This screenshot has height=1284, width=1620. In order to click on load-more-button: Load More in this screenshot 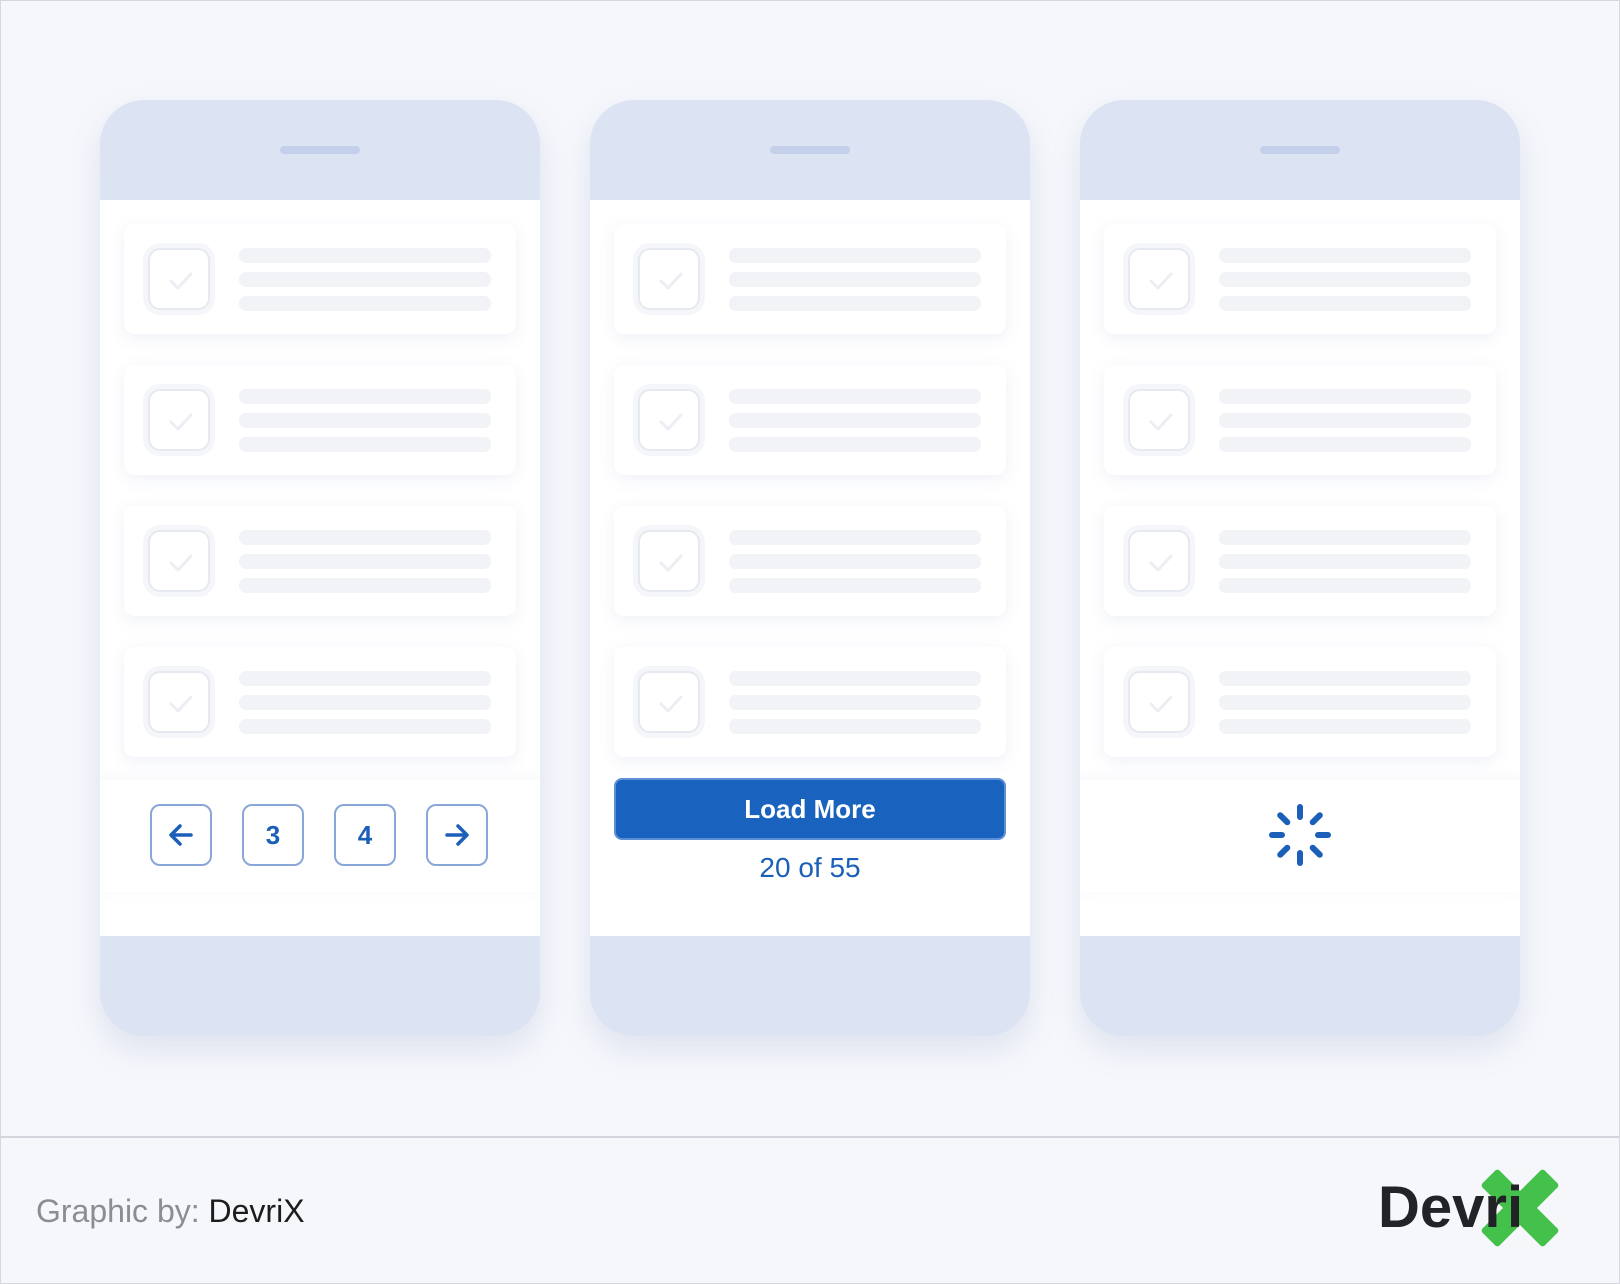, I will do `click(810, 809)`.